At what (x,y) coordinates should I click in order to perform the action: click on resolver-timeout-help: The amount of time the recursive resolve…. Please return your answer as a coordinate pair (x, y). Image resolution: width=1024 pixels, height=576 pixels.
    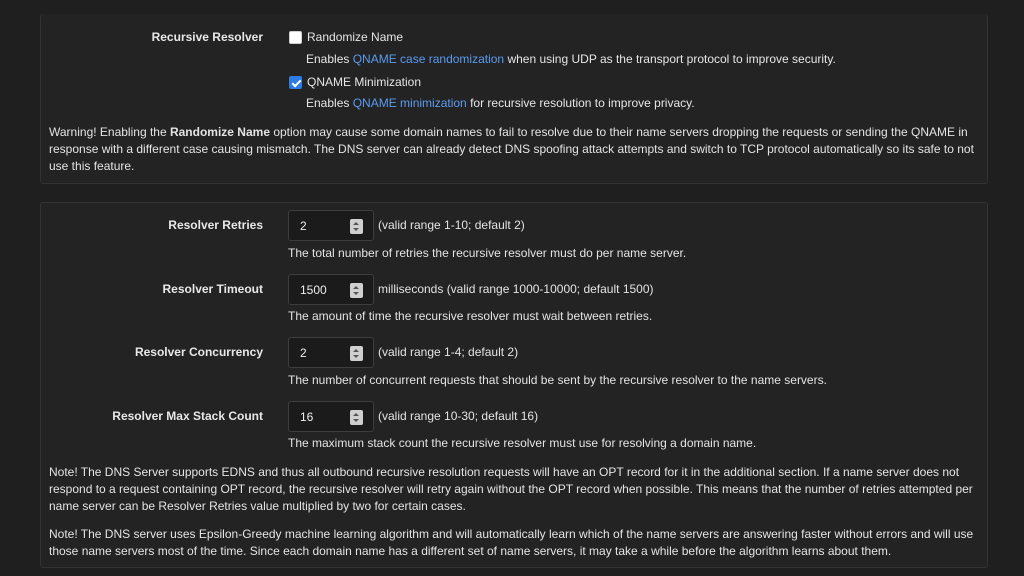
    Looking at the image, I should click on (470, 316).